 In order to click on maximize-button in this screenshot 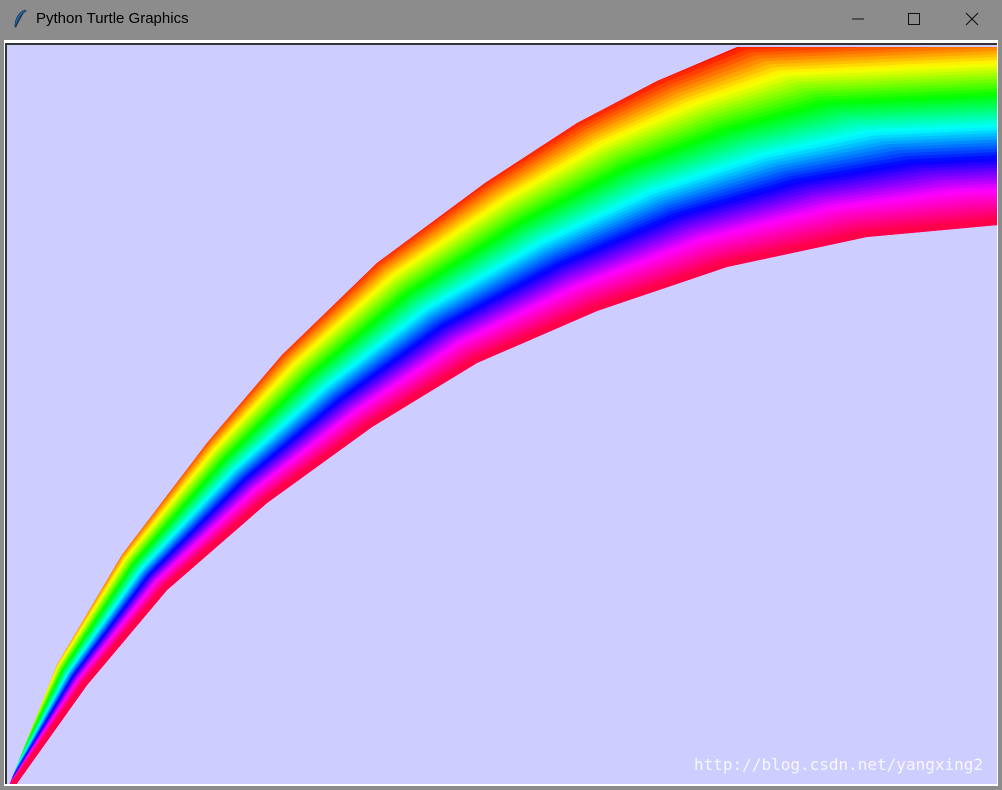, I will do `click(914, 19)`.